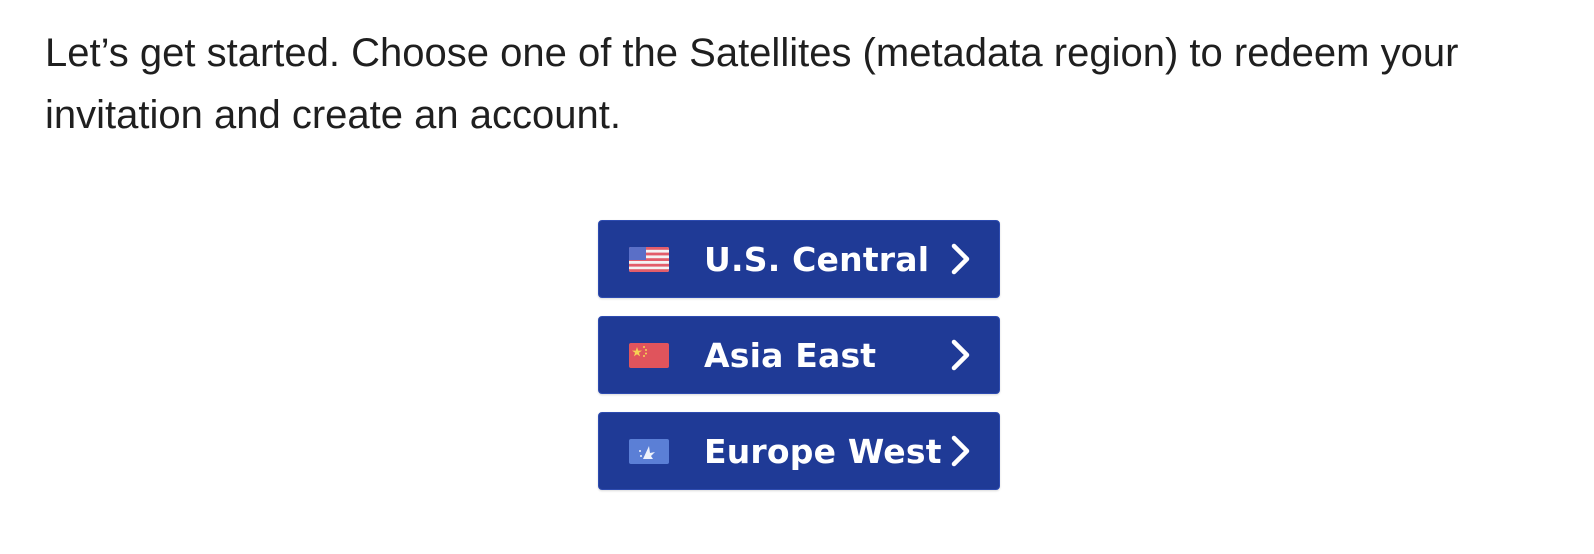 The width and height of the screenshot is (1594, 554). I want to click on china-flag-icon, so click(649, 355).